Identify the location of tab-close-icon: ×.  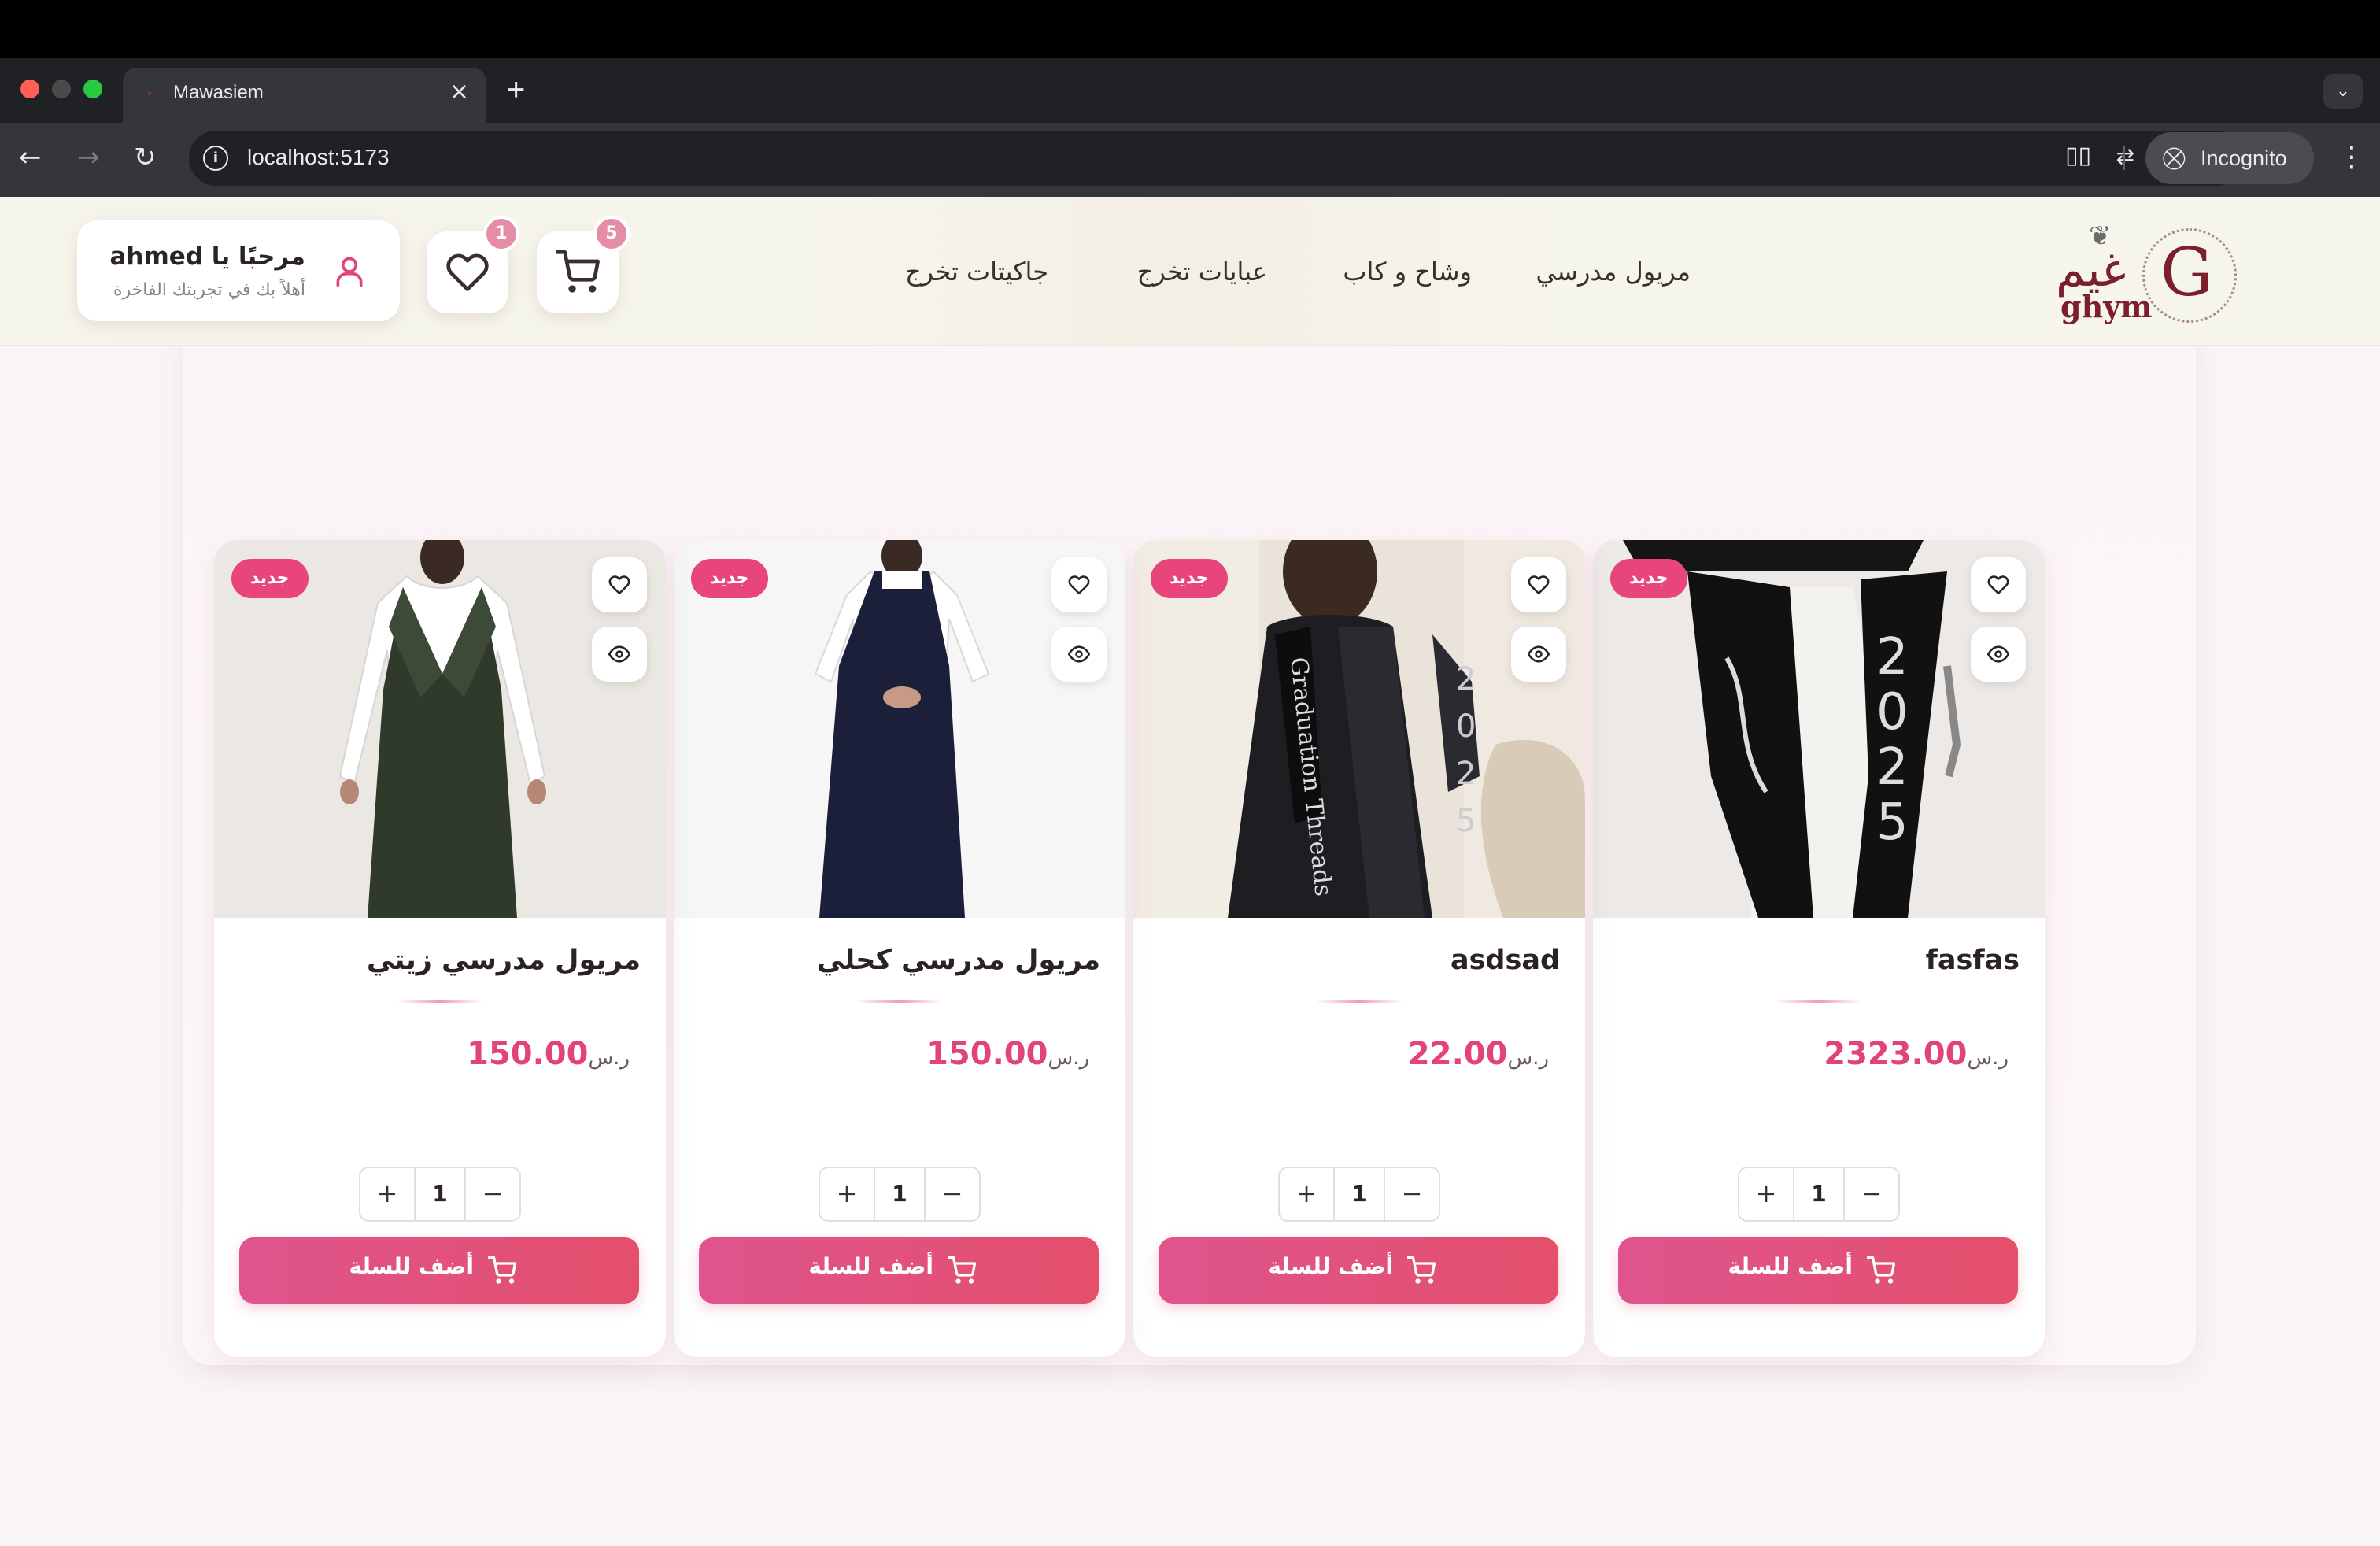
(459, 92).